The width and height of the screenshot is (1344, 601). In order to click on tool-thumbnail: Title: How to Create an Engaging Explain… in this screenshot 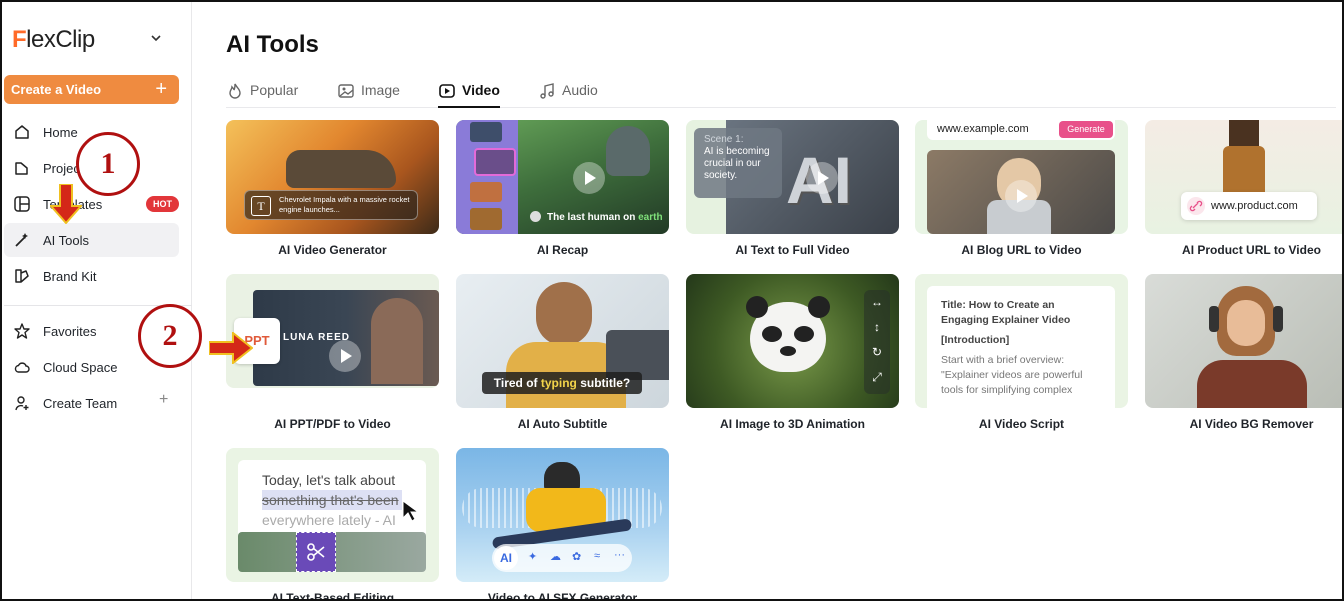, I will do `click(1021, 341)`.